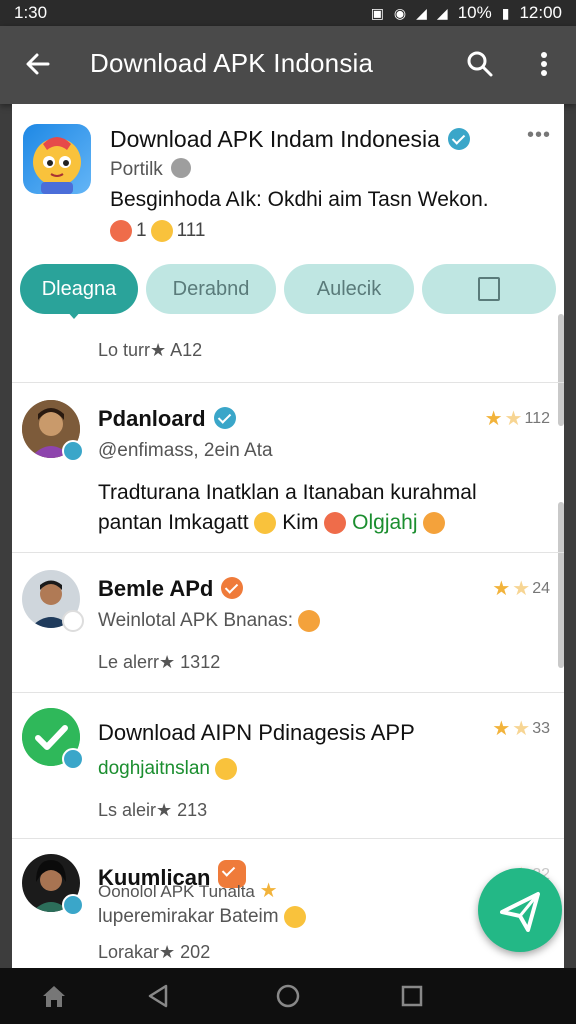 The height and width of the screenshot is (1024, 576). What do you see at coordinates (173, 522) in the screenshot?
I see `body-text: pantan Imkagatt` at bounding box center [173, 522].